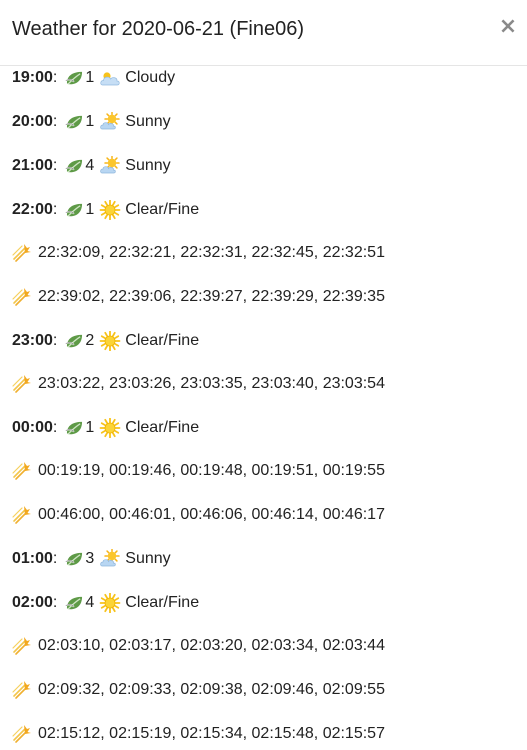 This screenshot has height=750, width=527. I want to click on modal-title: Weather for 2020-06-21 (Fine06), so click(158, 29).